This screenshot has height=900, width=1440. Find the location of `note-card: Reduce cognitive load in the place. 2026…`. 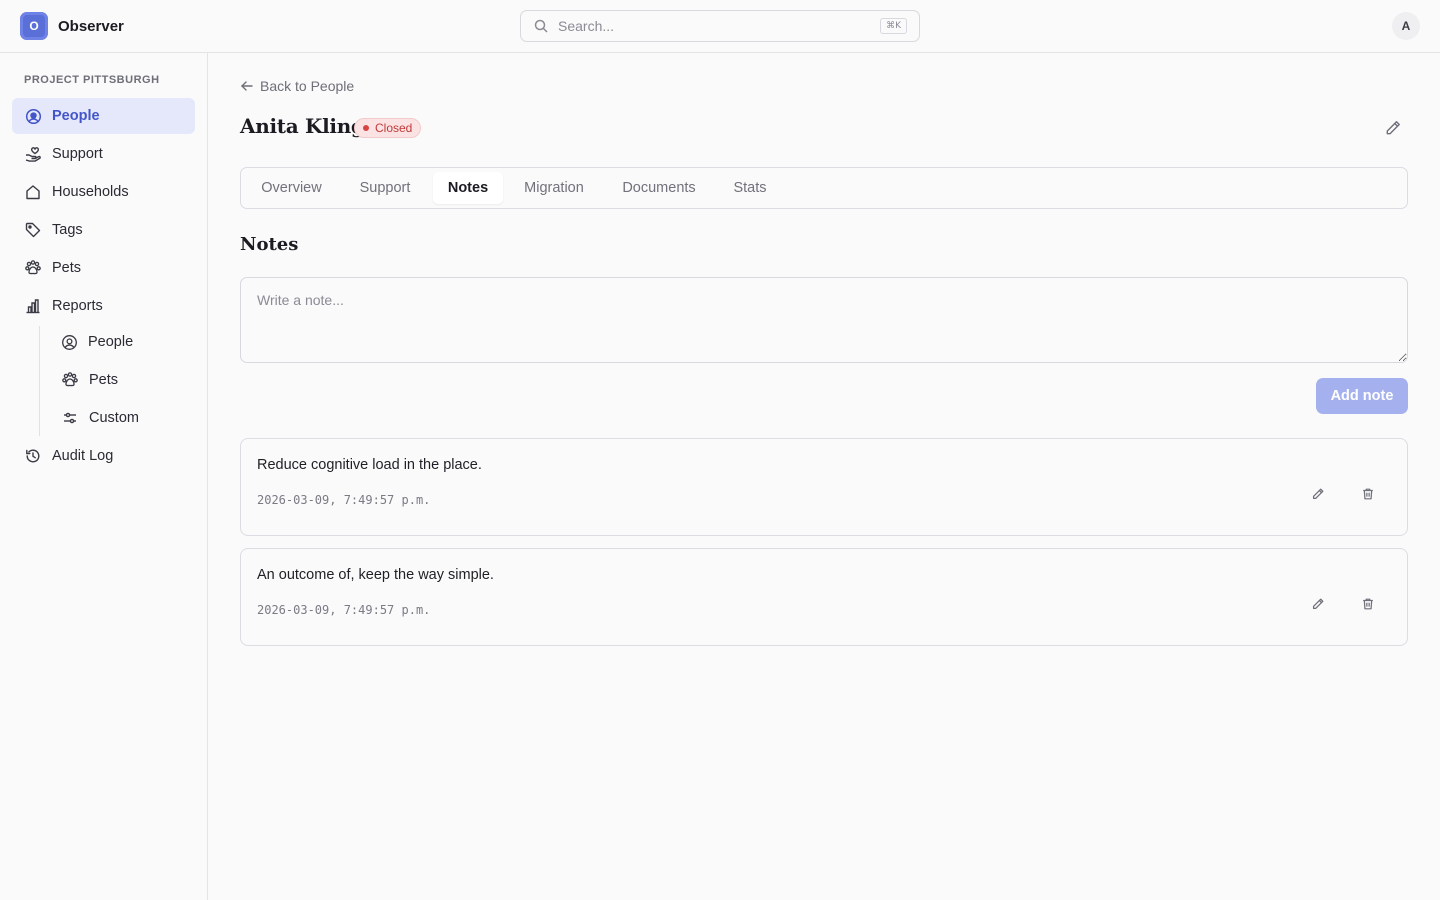

note-card: Reduce cognitive load in the place. 2026… is located at coordinates (824, 487).